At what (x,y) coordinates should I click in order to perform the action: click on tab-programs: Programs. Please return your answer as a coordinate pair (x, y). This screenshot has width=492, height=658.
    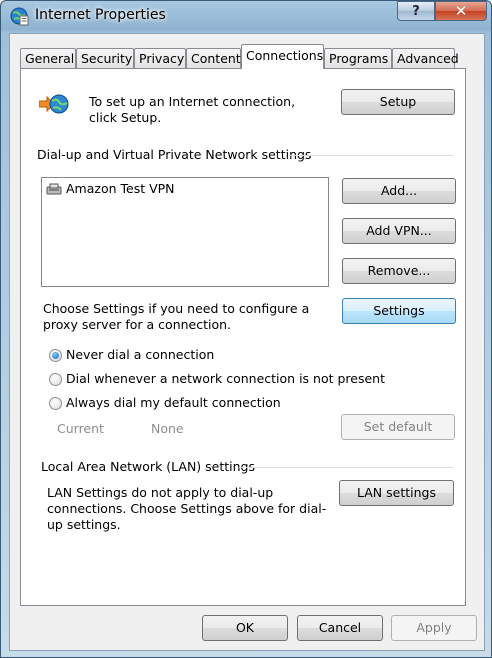
    Looking at the image, I should click on (358, 58).